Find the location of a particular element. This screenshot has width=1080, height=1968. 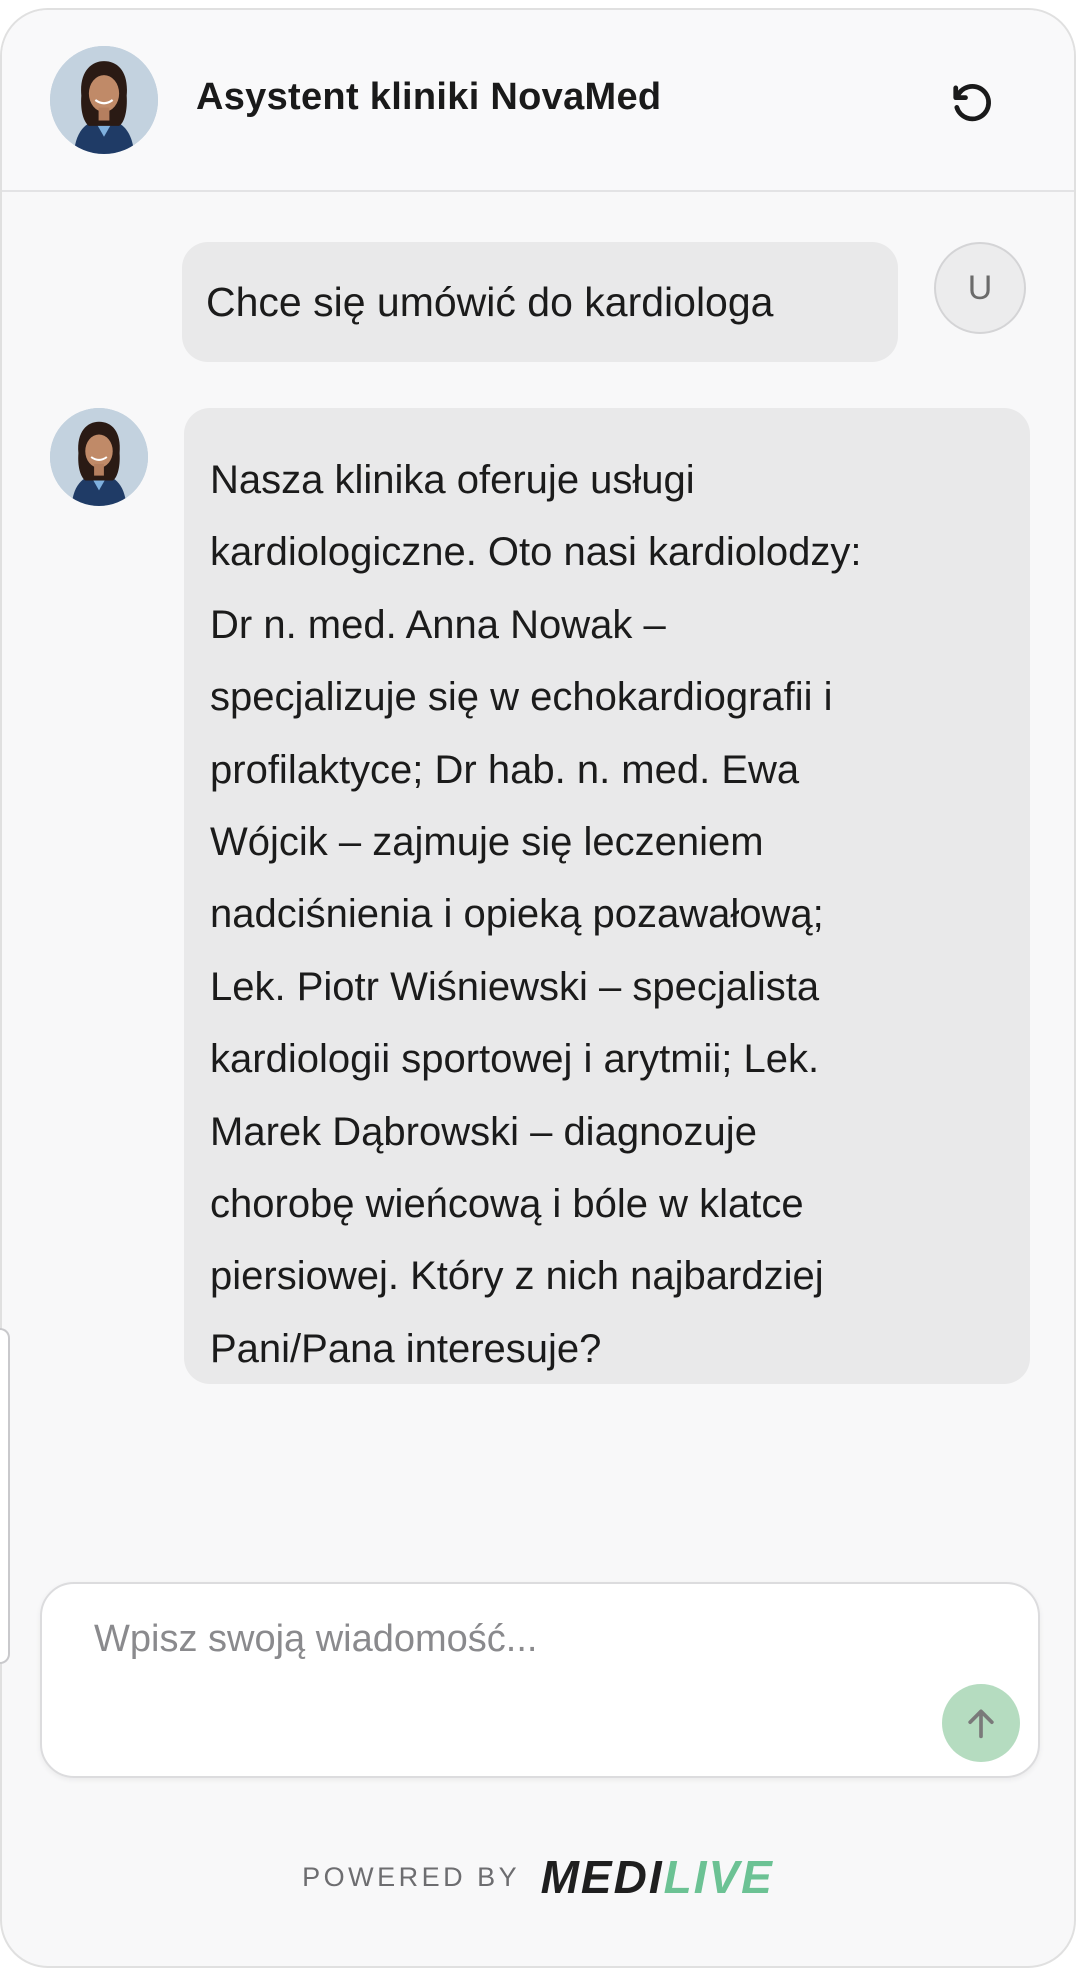

bot-message-line: chorobę wieńcową i bóle w klatce is located at coordinates (507, 1204).